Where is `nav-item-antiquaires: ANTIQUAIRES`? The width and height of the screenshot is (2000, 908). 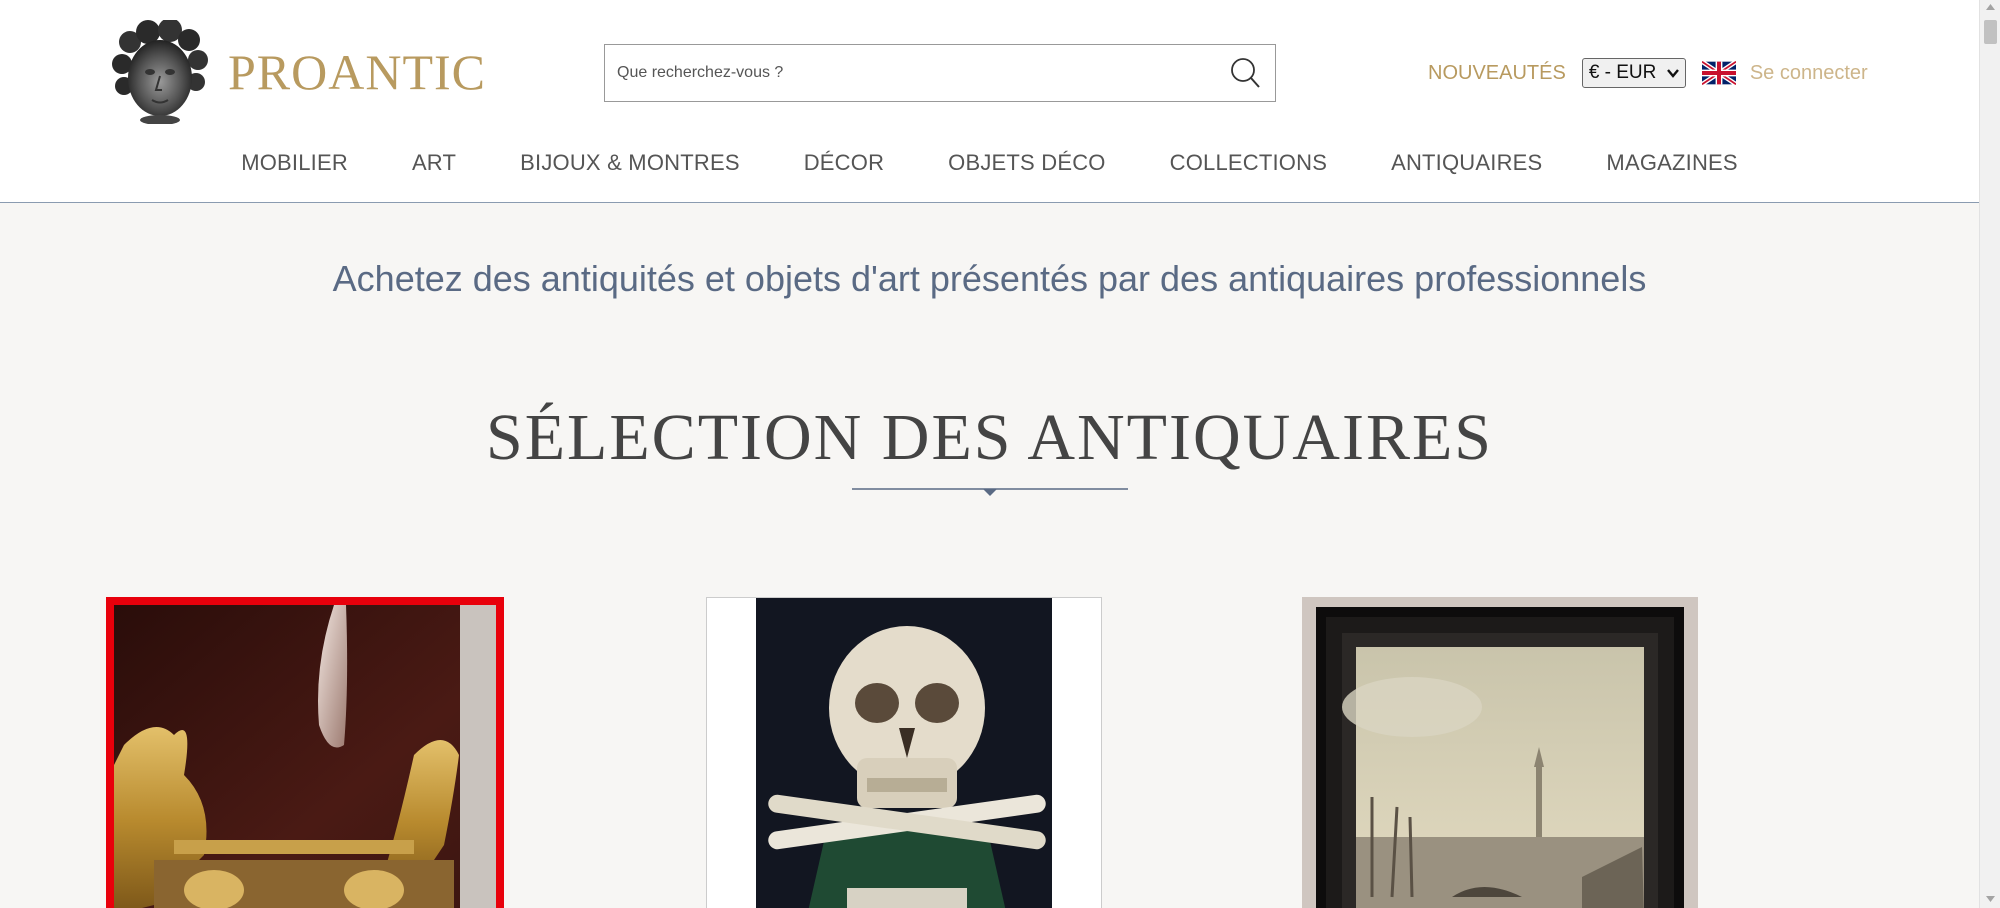 nav-item-antiquaires: ANTIQUAIRES is located at coordinates (1466, 163).